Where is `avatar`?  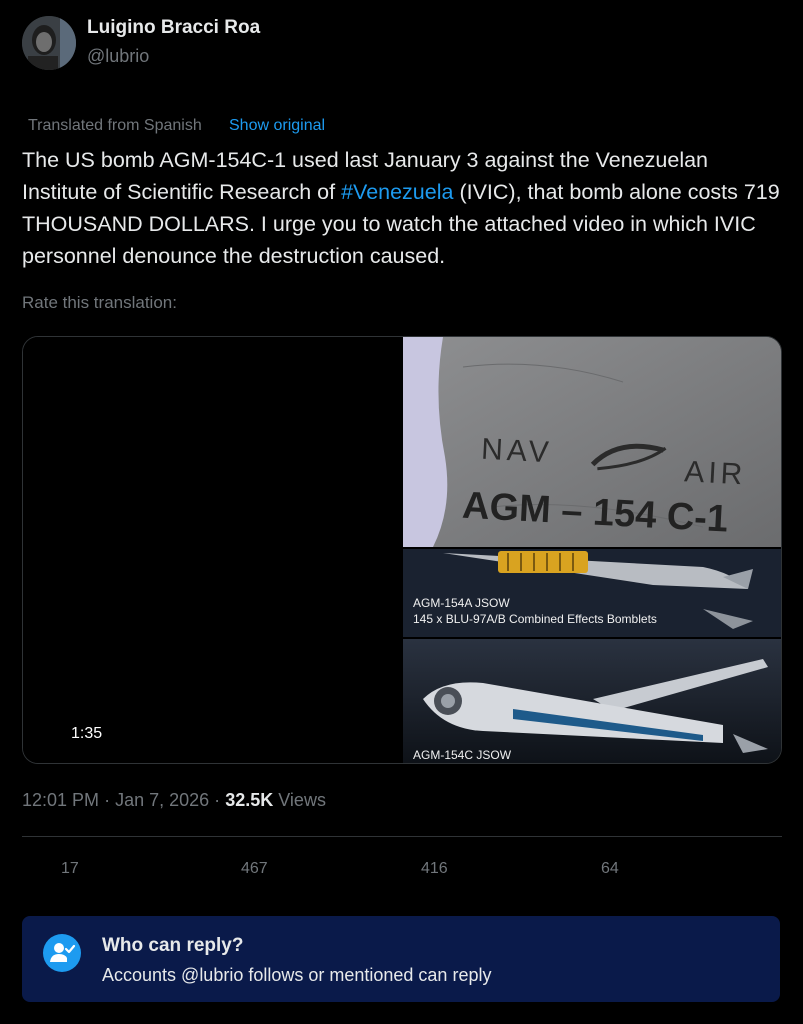 avatar is located at coordinates (49, 43).